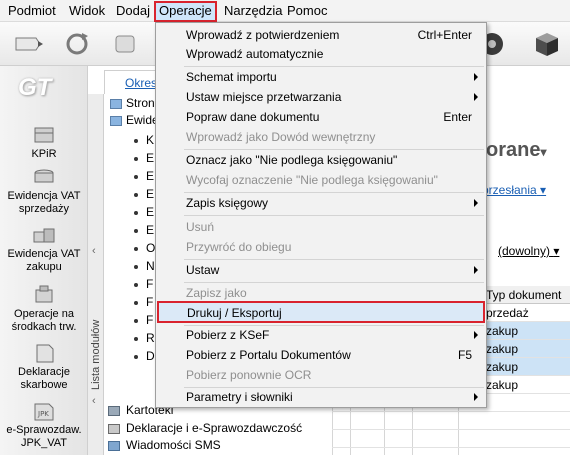 This screenshot has height=455, width=570. Describe the element at coordinates (321, 160) in the screenshot. I see `menu-item-oznacz-nie-podlega: Oznacz jako "Nie podlega księgowaniu"` at that location.